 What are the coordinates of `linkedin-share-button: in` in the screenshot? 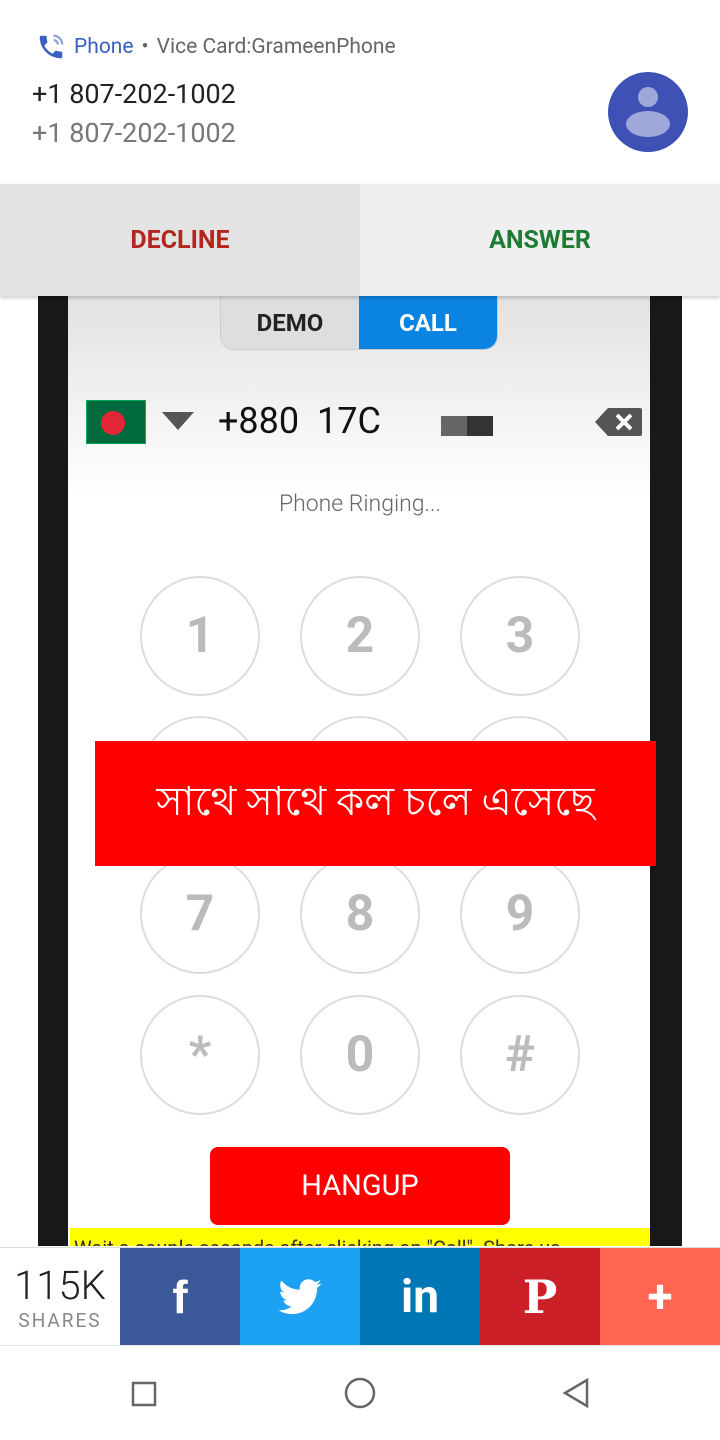 It's located at (420, 1296).